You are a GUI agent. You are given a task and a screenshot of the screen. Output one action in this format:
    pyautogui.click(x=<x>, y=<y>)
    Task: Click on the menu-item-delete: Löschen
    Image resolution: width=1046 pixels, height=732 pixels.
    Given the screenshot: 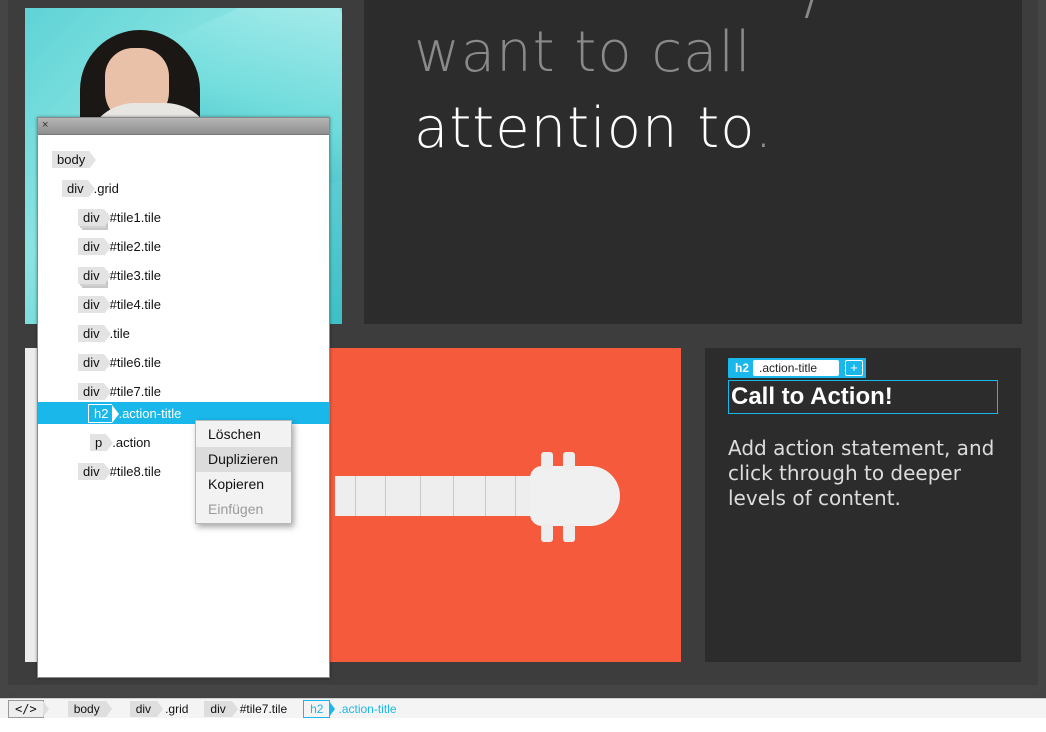 What is the action you would take?
    pyautogui.click(x=243, y=434)
    